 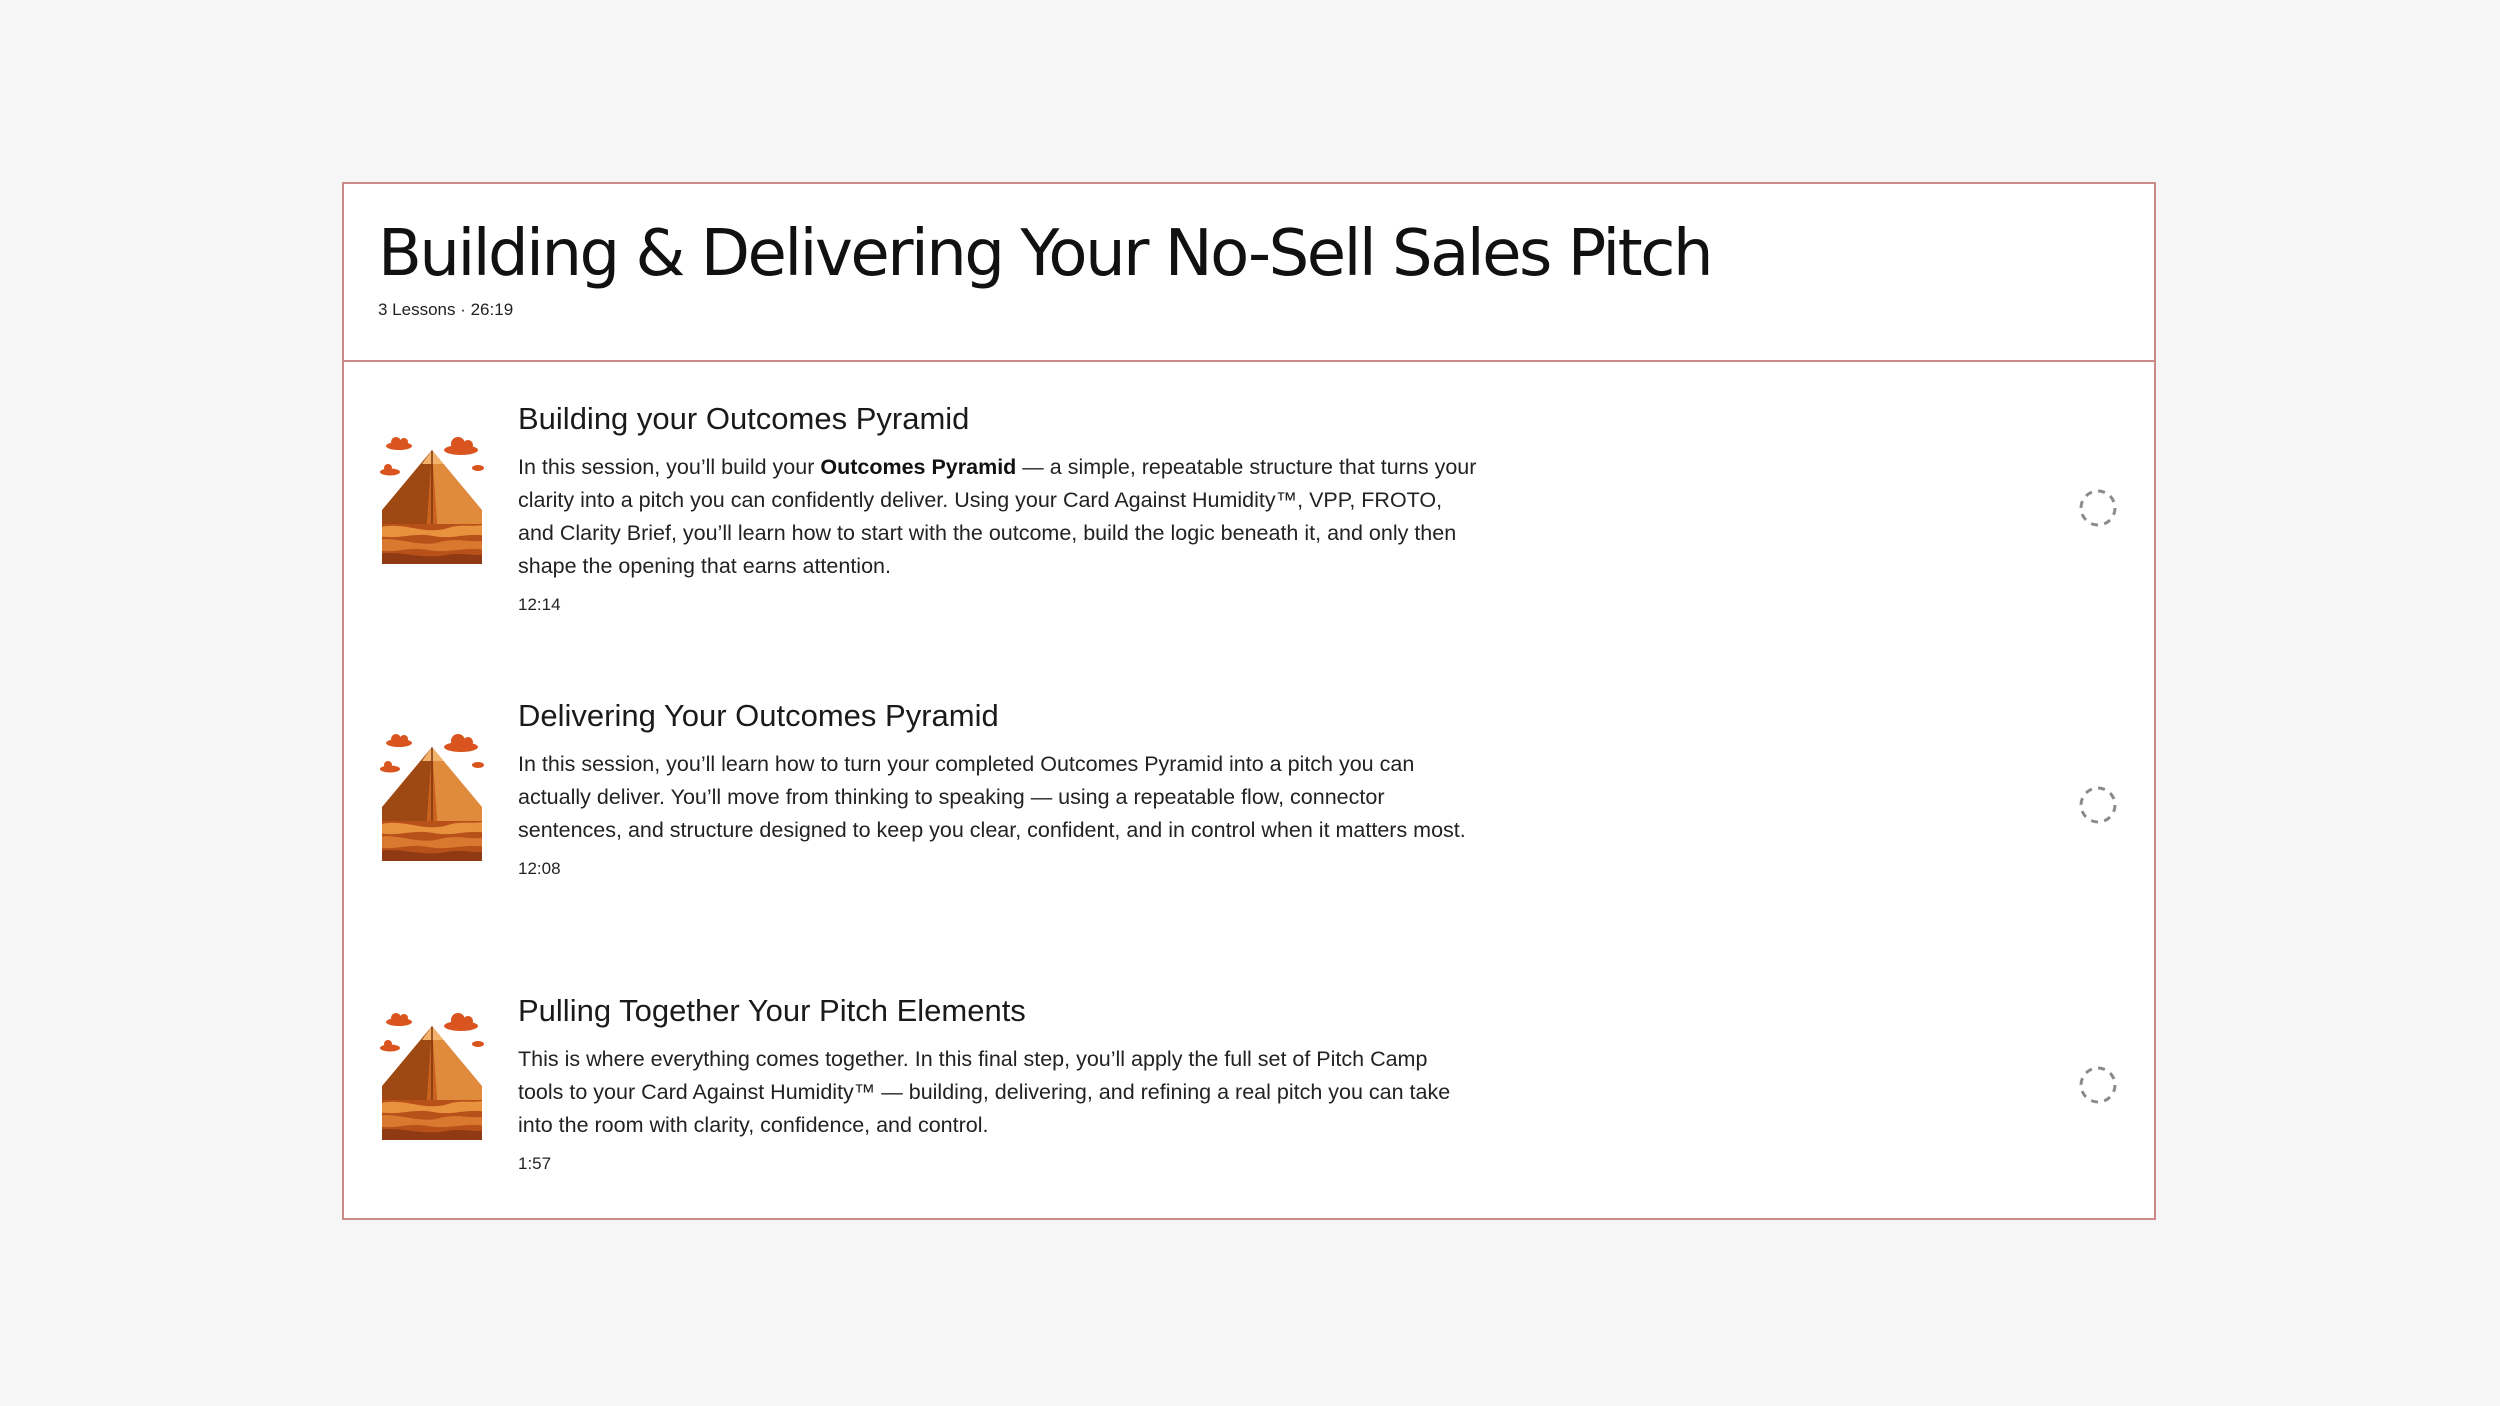 What do you see at coordinates (998, 418) in the screenshot?
I see `lesson-title: Building your Outcomes Pyramid` at bounding box center [998, 418].